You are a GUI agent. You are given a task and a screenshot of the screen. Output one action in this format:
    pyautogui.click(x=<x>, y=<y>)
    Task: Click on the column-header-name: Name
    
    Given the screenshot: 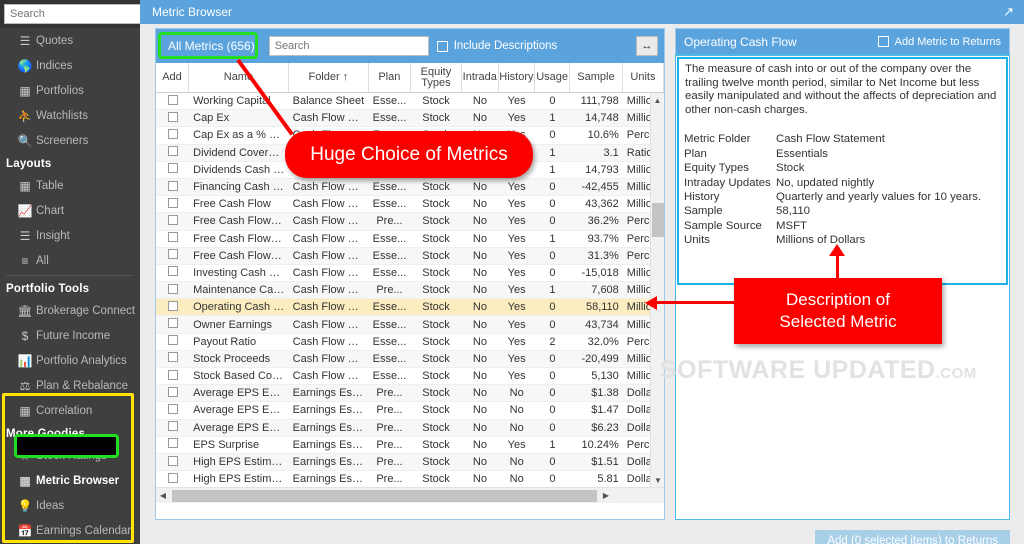 What is the action you would take?
    pyautogui.click(x=239, y=77)
    